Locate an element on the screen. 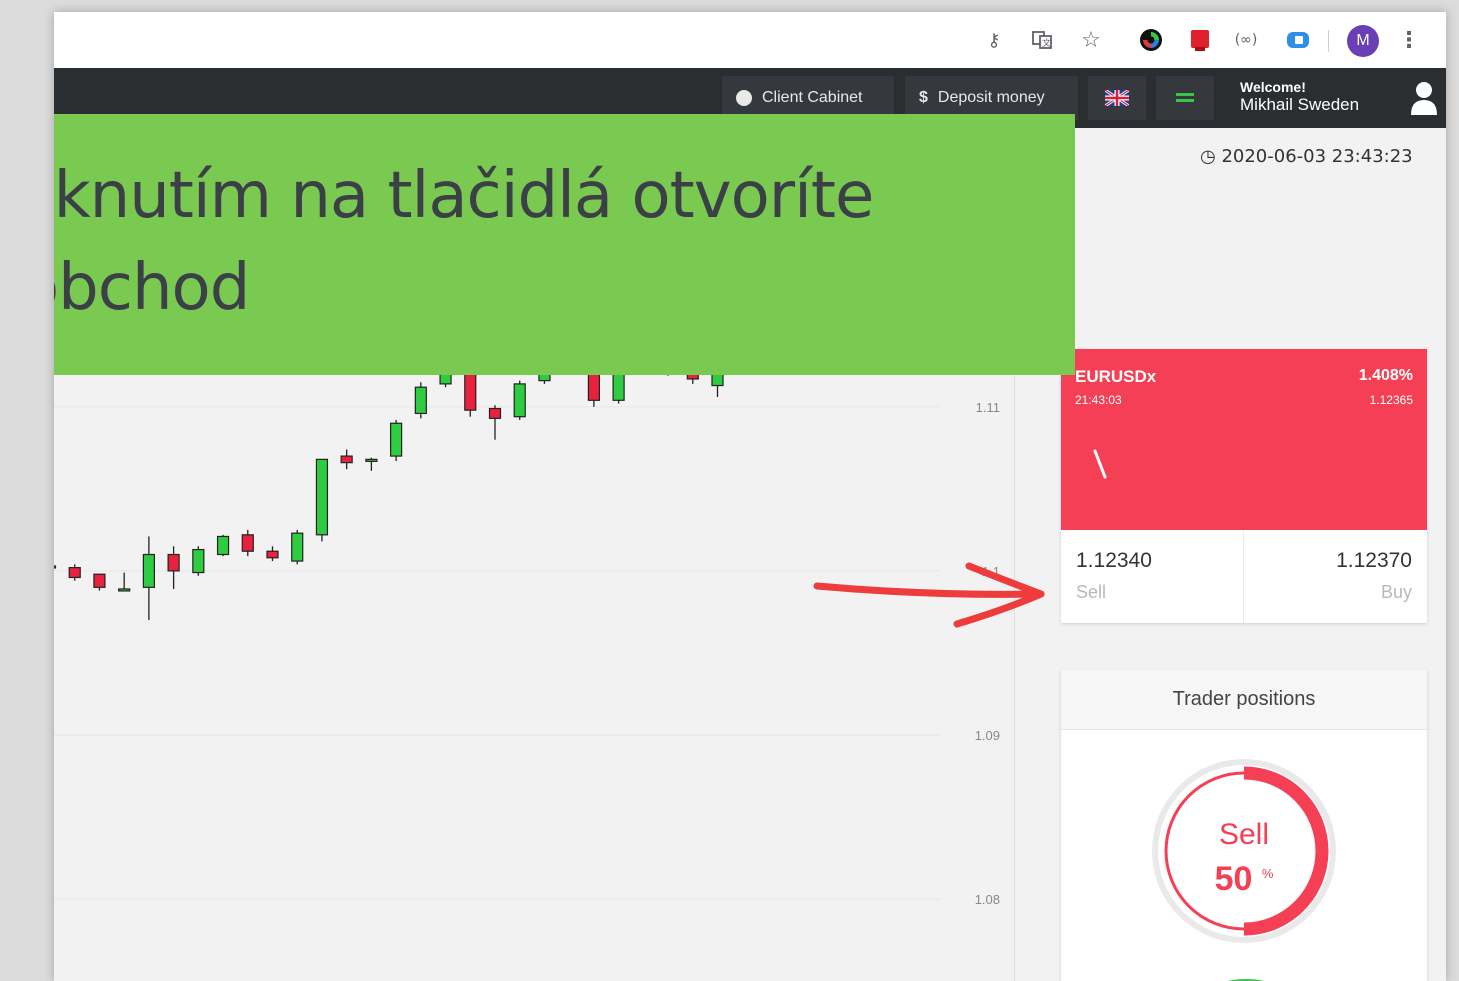 This screenshot has height=981, width=1459. annotation-arrow is located at coordinates (929, 595).